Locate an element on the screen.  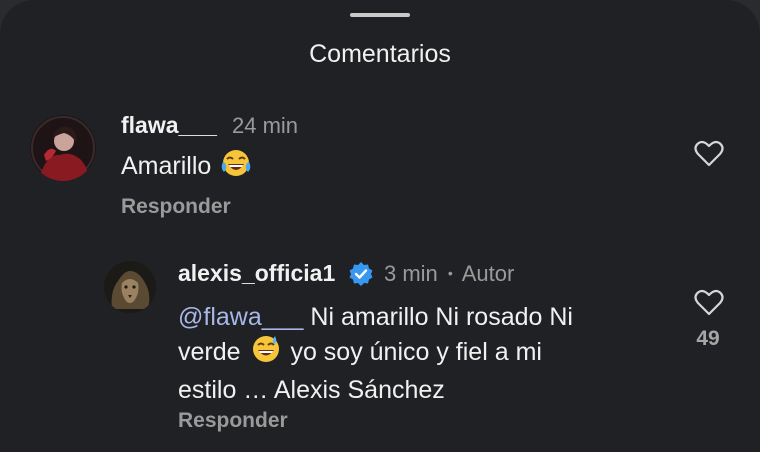
author-label: Autor is located at coordinates (488, 273).